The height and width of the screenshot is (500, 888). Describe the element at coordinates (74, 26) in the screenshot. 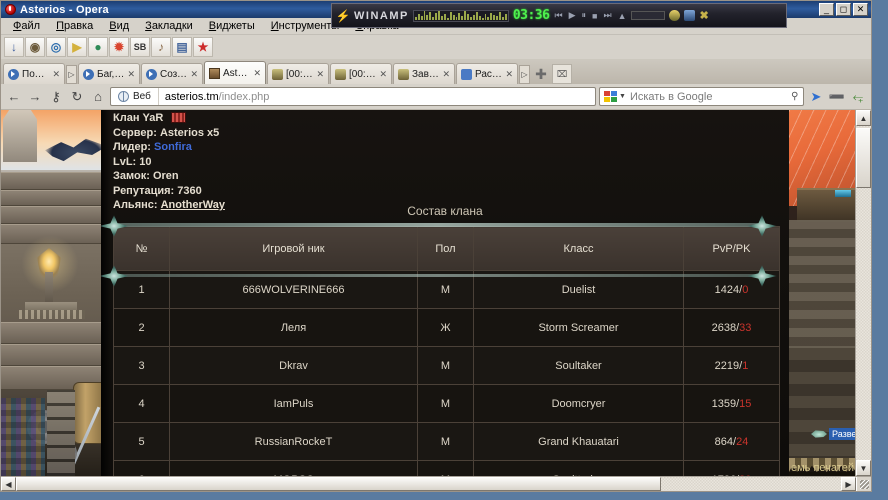

I see `menu-edit: Правка` at that location.